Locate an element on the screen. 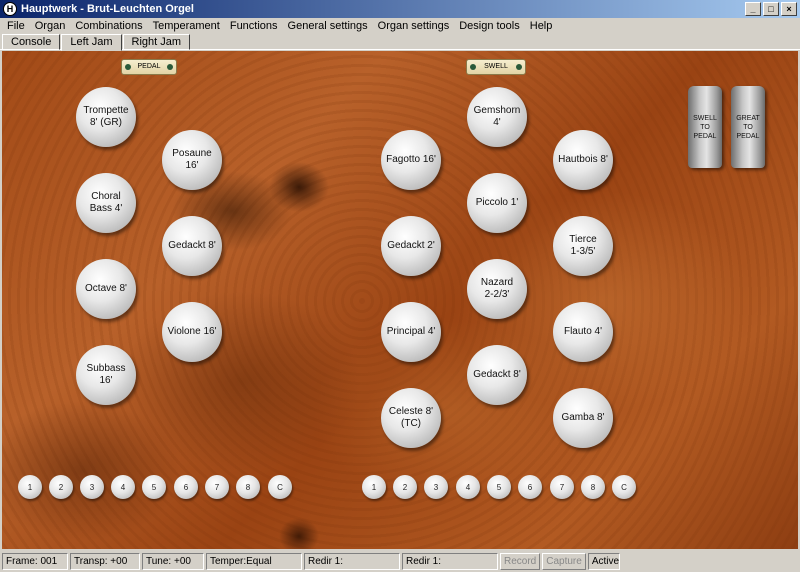 Image resolution: width=800 pixels, height=572 pixels. stop-flauto-4: Flauto 4' is located at coordinates (583, 332).